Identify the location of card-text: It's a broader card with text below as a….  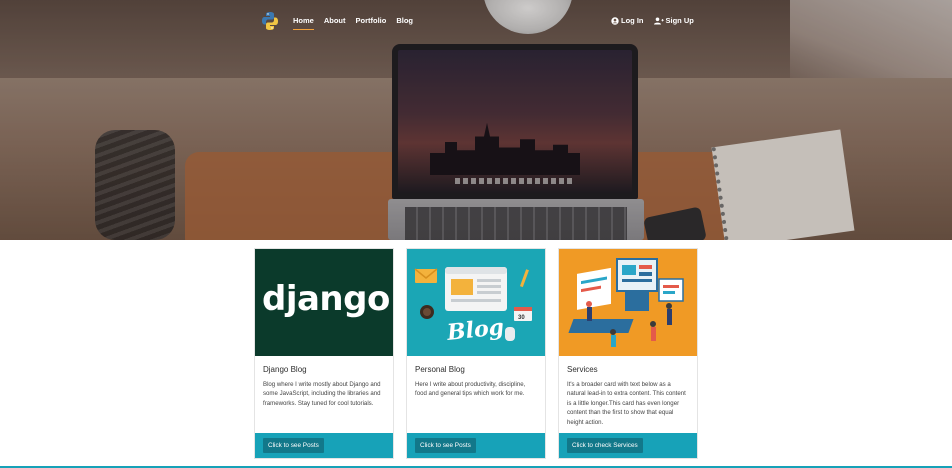
(626, 403).